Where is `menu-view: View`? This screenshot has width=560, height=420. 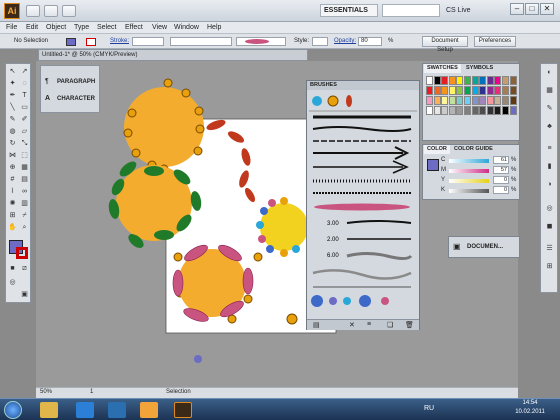
menu-view: View is located at coordinates (159, 28).